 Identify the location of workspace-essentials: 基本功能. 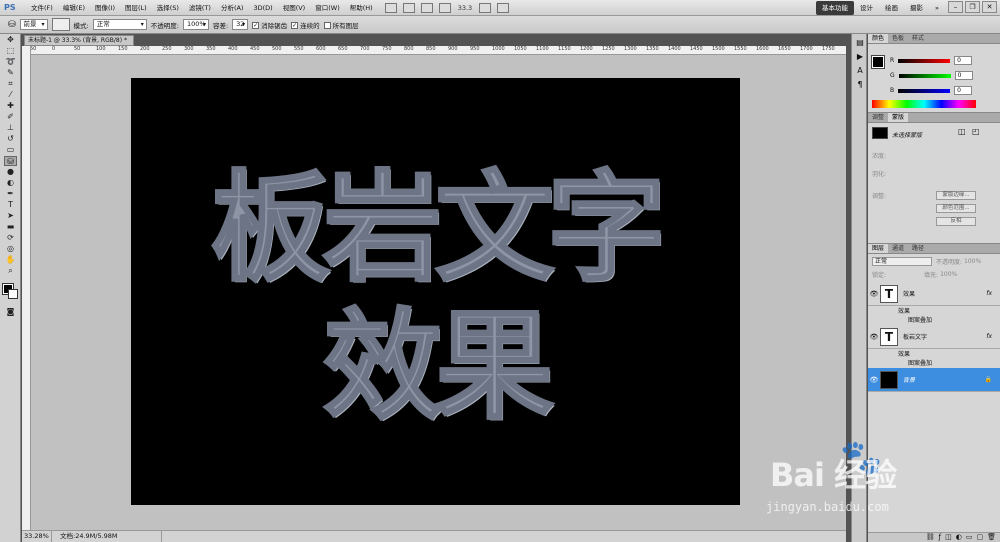
(835, 8).